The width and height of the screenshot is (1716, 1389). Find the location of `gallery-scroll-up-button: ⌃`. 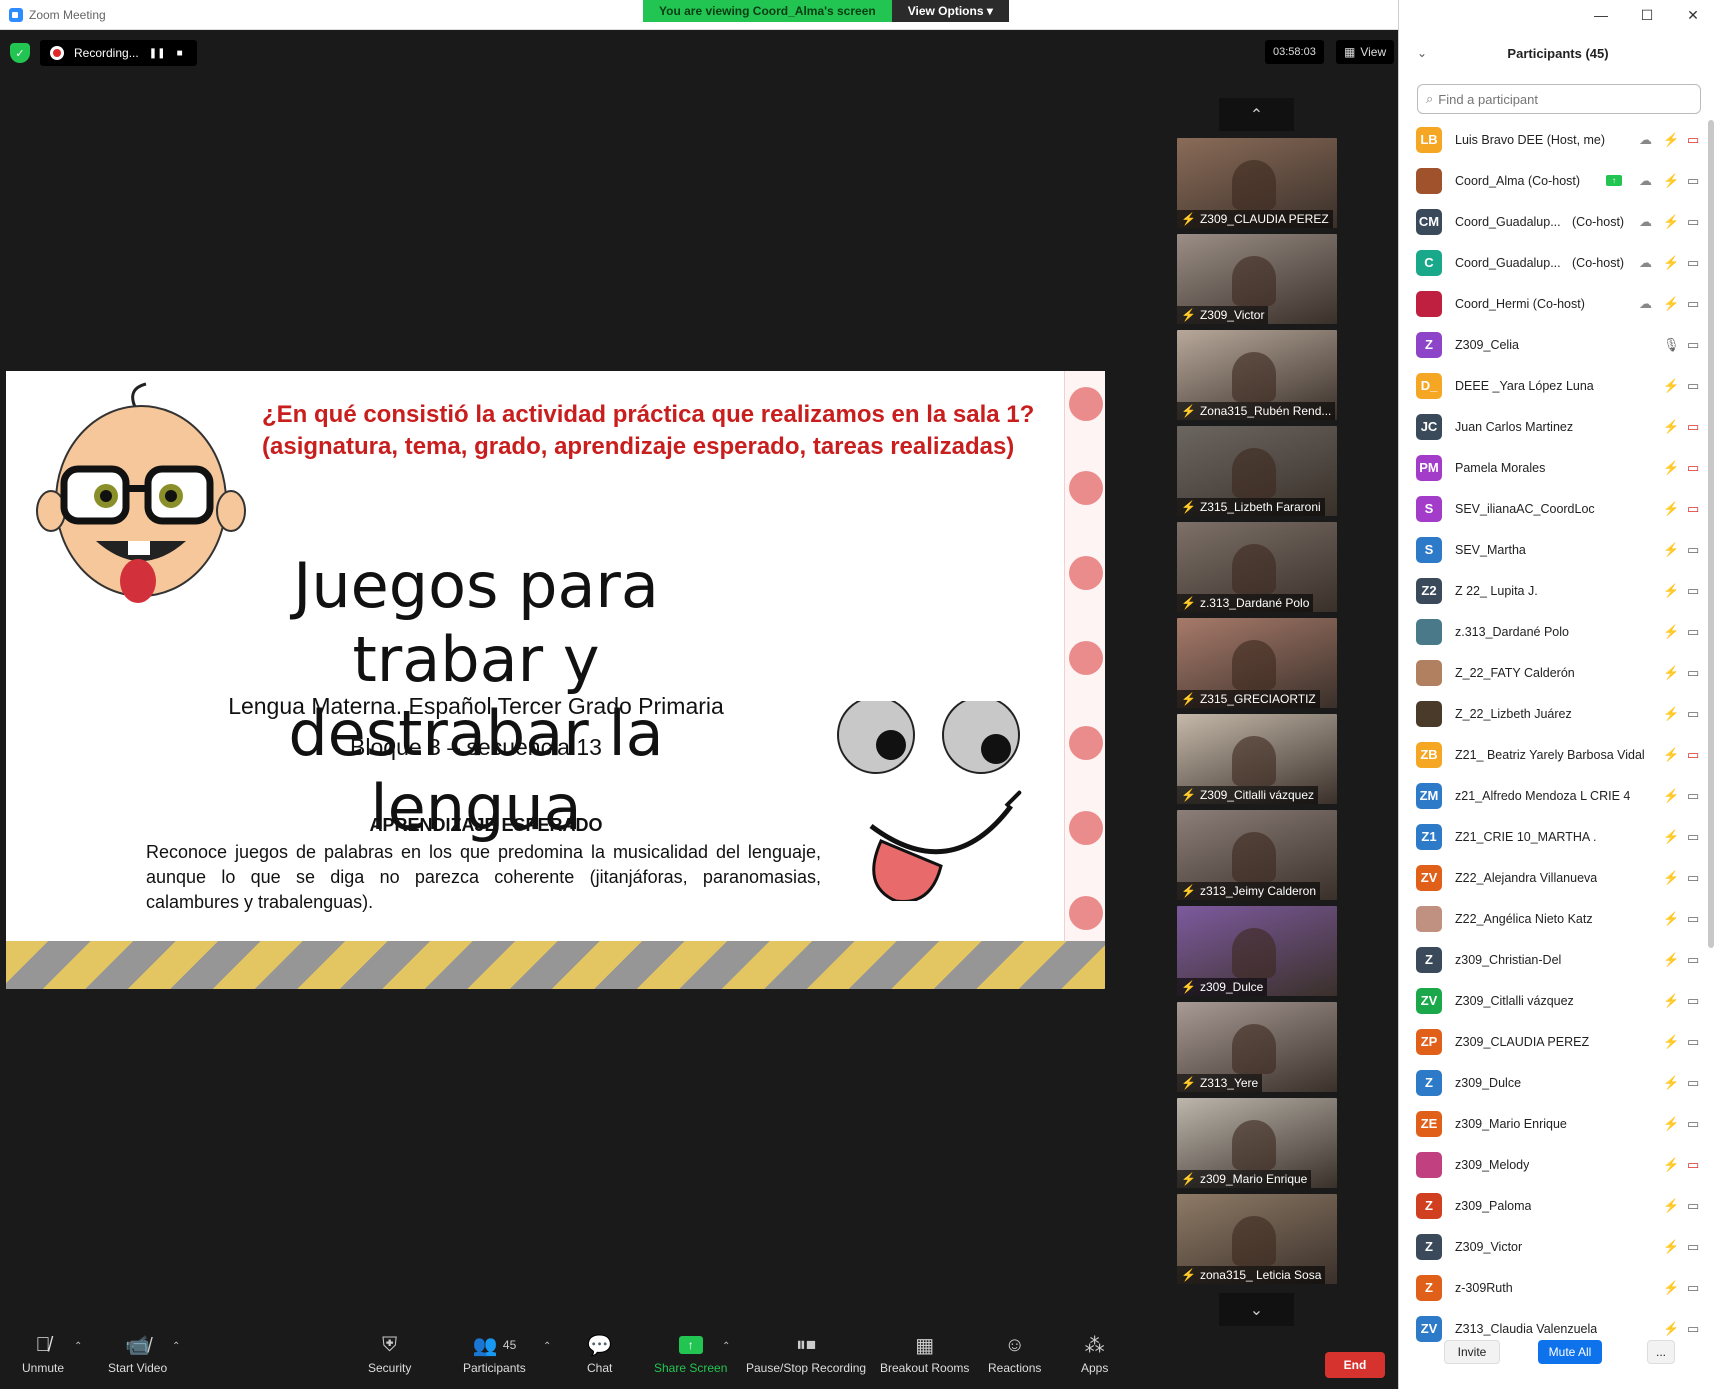

gallery-scroll-up-button: ⌃ is located at coordinates (1256, 114).